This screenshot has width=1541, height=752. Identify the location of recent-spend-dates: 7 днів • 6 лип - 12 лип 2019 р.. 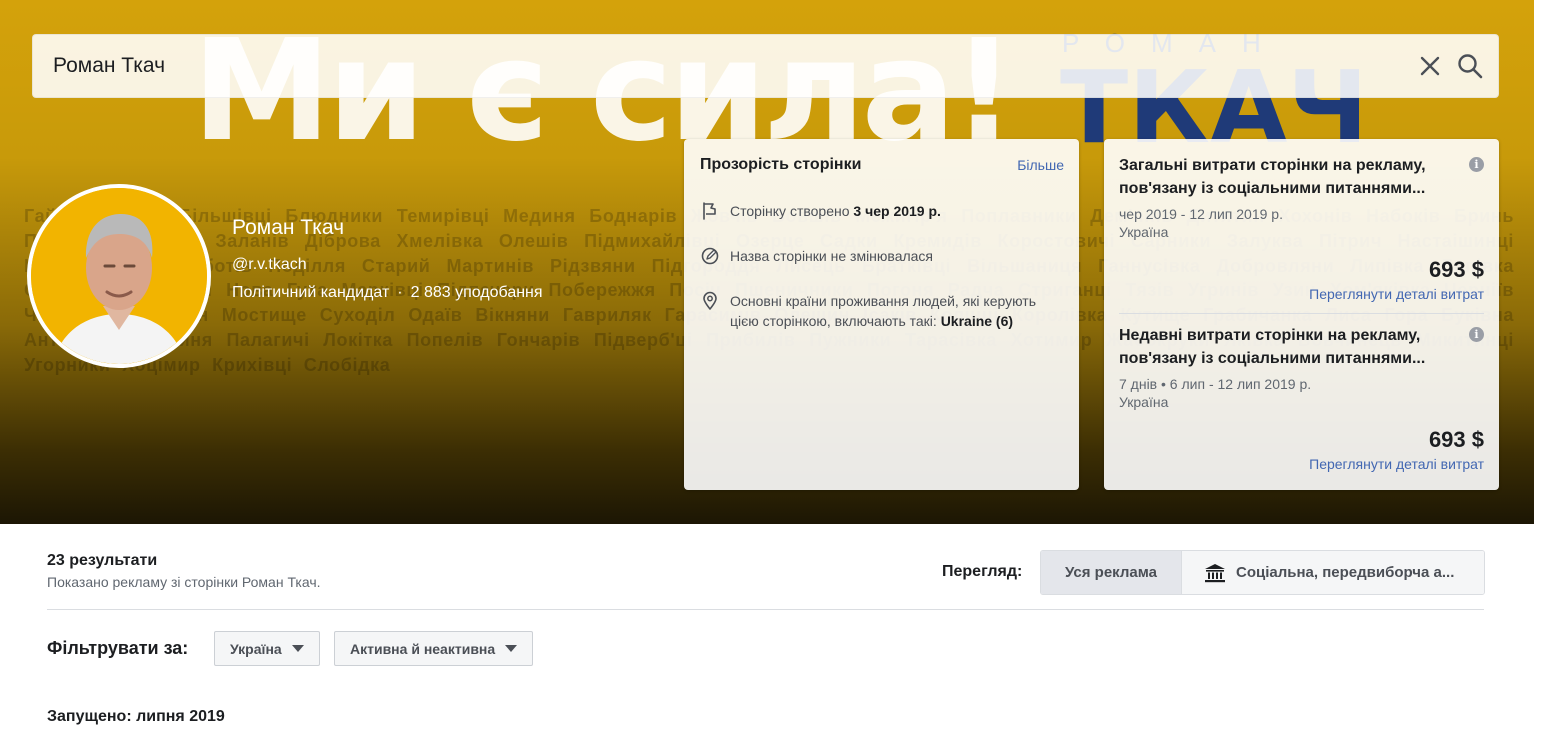
(1215, 384).